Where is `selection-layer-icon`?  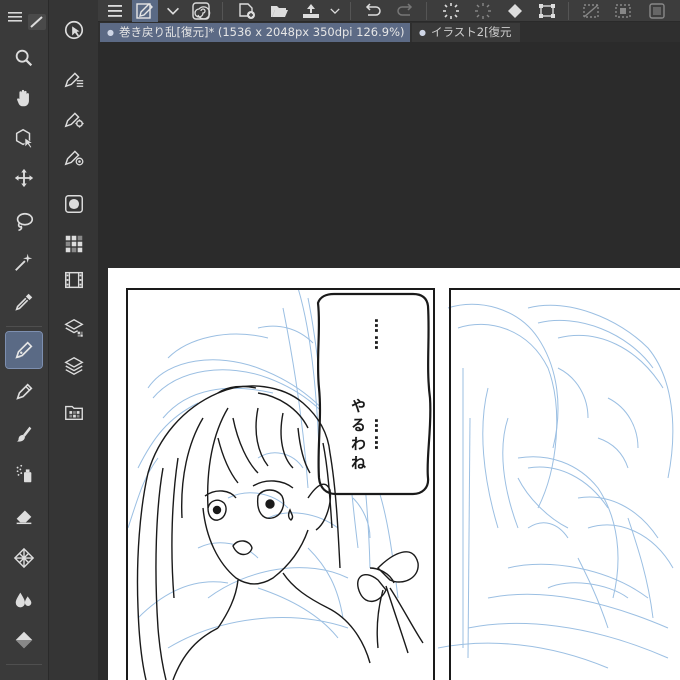
selection-layer-icon is located at coordinates (657, 11).